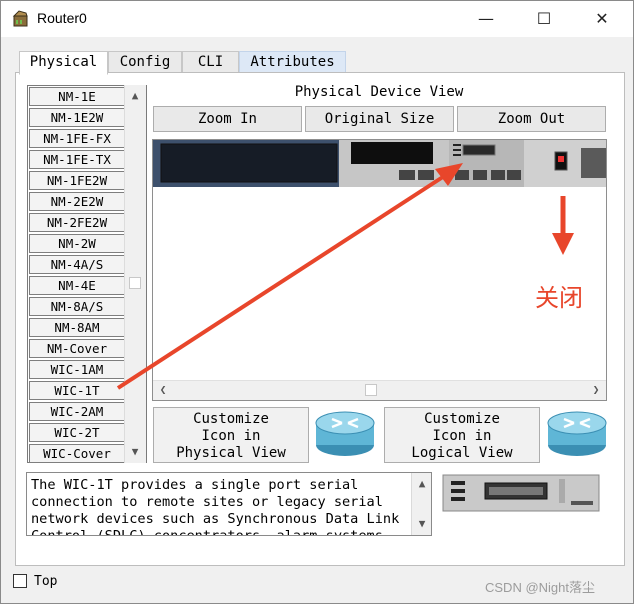 This screenshot has width=634, height=605. Describe the element at coordinates (421, 504) in the screenshot. I see `description-scrollbar: ▲ ▼` at that location.